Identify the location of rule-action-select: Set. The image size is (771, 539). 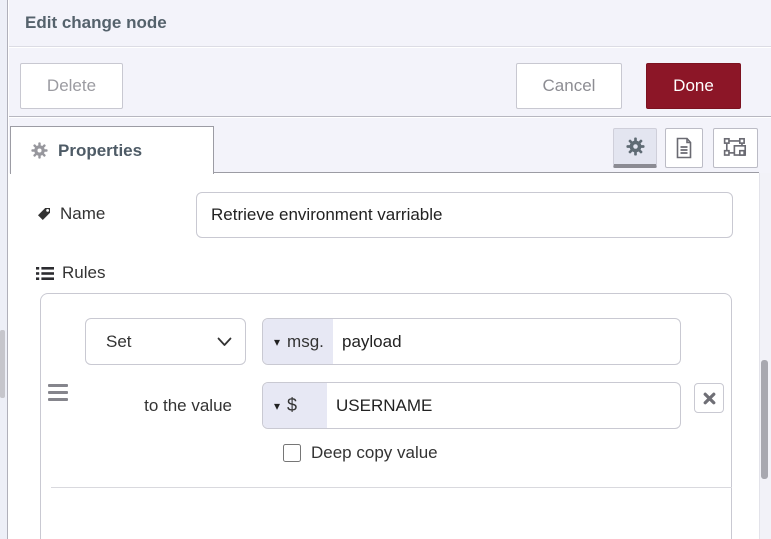
(165, 341).